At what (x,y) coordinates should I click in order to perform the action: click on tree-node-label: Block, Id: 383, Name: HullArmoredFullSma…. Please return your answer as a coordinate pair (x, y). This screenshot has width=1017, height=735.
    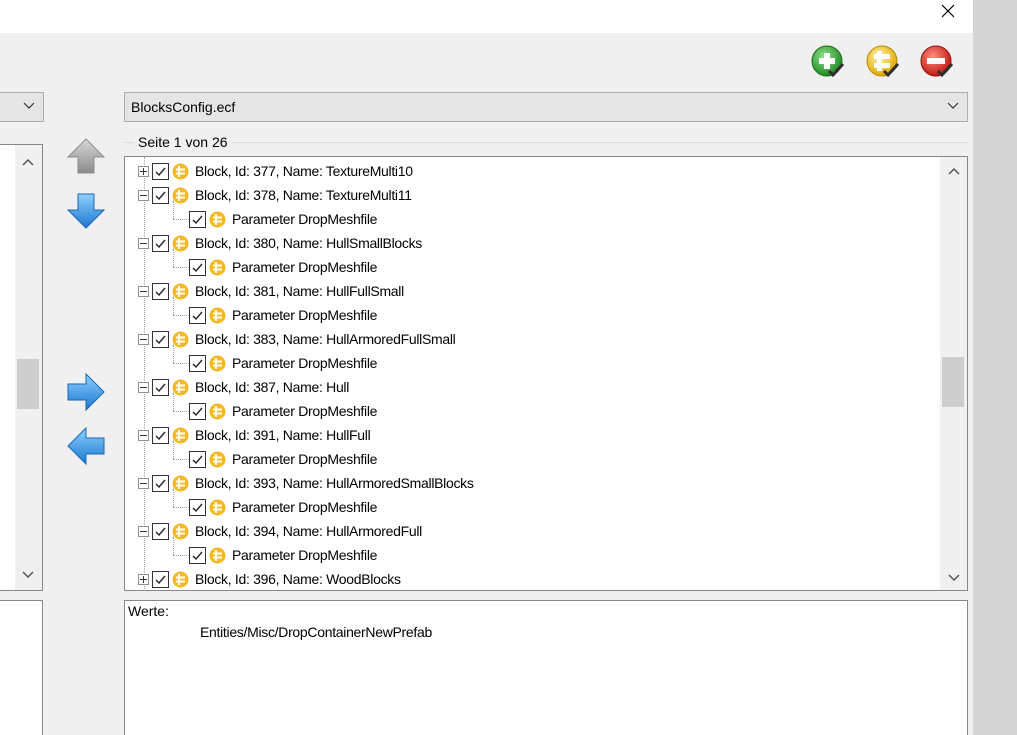
    Looking at the image, I should click on (325, 339).